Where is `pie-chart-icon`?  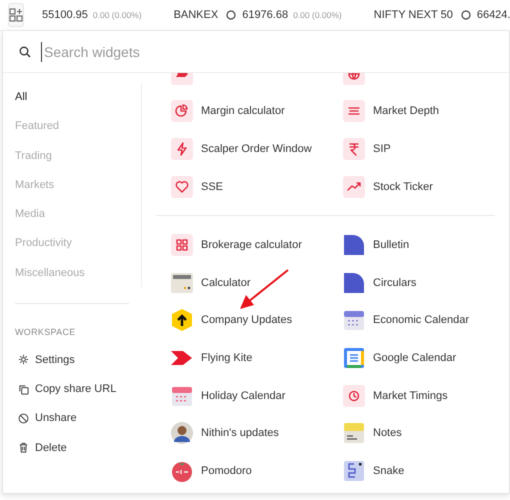 pie-chart-icon is located at coordinates (182, 111).